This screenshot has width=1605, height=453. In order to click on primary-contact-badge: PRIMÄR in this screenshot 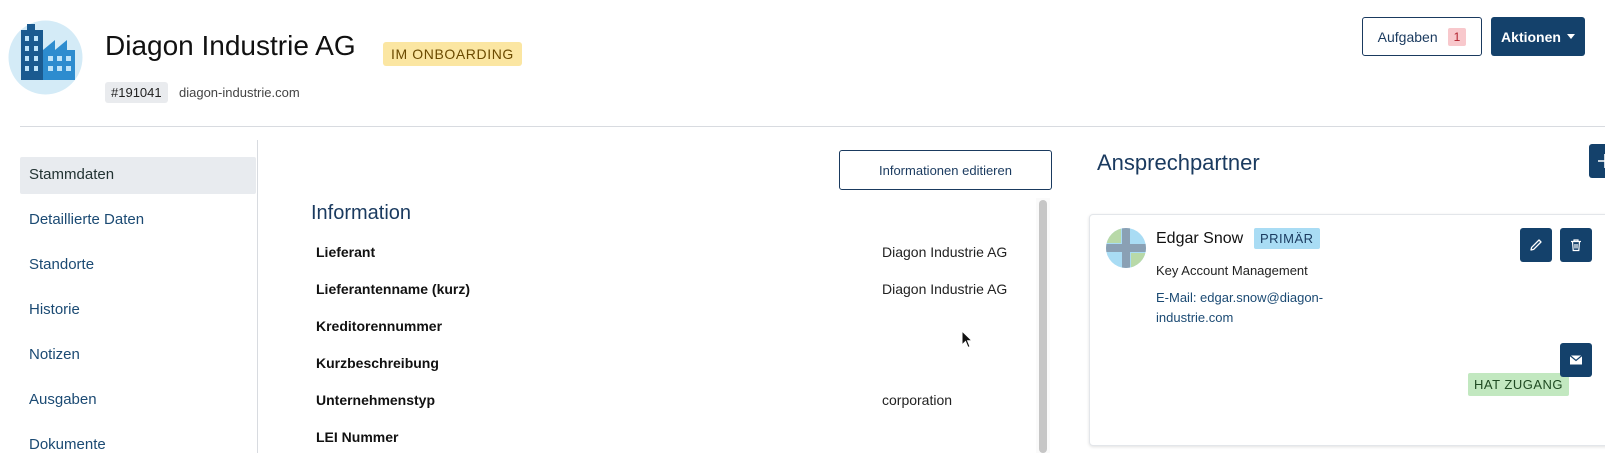, I will do `click(1287, 238)`.